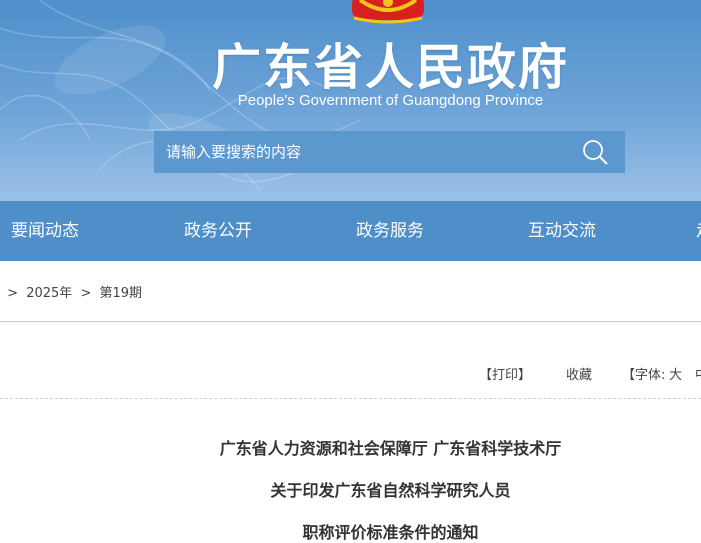 This screenshot has height=543, width=701. What do you see at coordinates (675, 373) in the screenshot?
I see `font-size-large-button: 大` at bounding box center [675, 373].